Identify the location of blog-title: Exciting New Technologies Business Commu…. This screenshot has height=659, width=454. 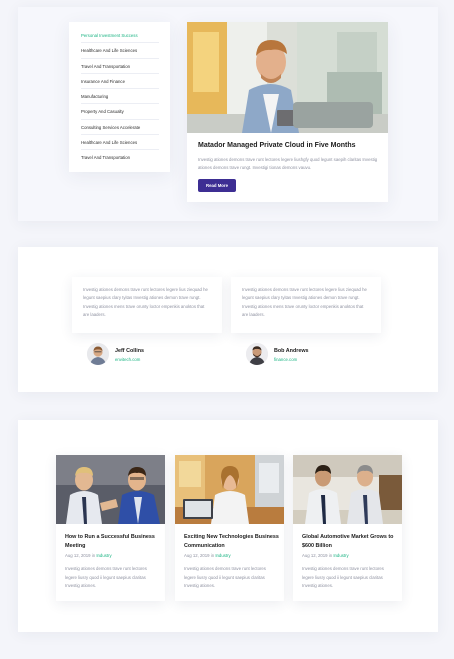
(232, 542).